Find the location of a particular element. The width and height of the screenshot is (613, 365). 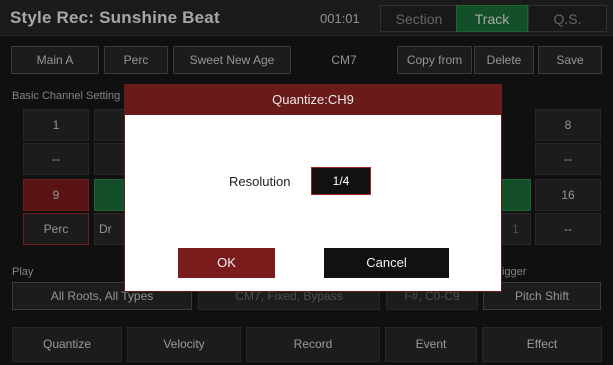

ok-button: OK is located at coordinates (226, 263).